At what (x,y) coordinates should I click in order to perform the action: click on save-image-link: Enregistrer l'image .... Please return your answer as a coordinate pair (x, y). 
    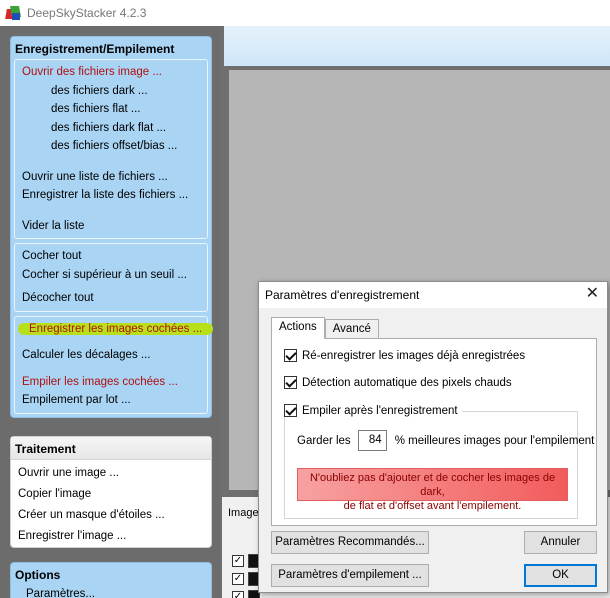
    Looking at the image, I should click on (111, 536).